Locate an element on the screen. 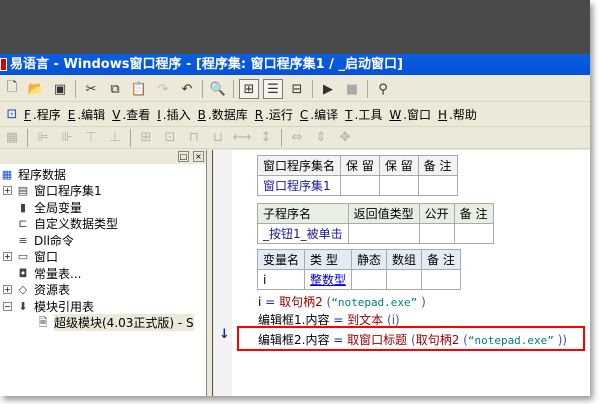 This screenshot has height=404, width=600. tree-item: + ▤ 窗口程序集1 is located at coordinates (103, 191).